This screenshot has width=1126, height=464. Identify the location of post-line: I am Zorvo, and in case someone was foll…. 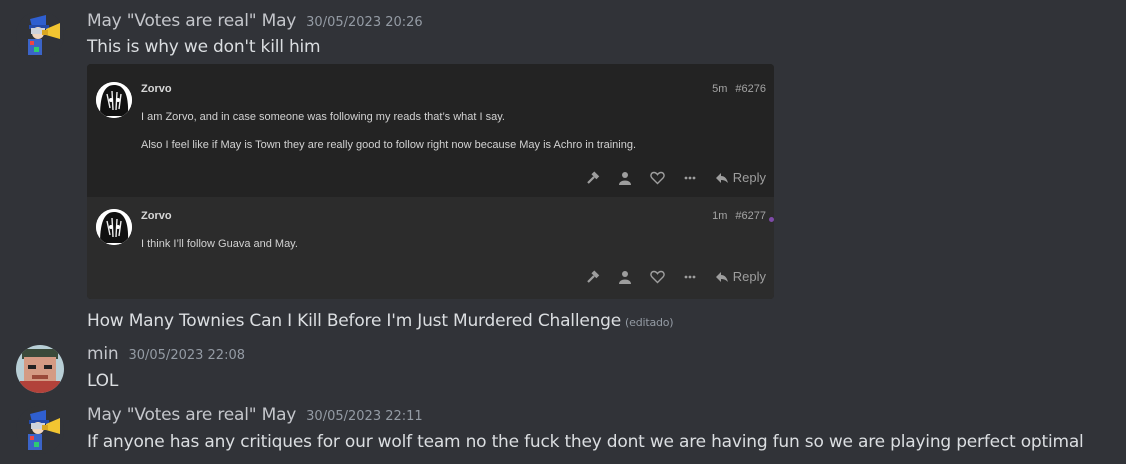
(323, 117).